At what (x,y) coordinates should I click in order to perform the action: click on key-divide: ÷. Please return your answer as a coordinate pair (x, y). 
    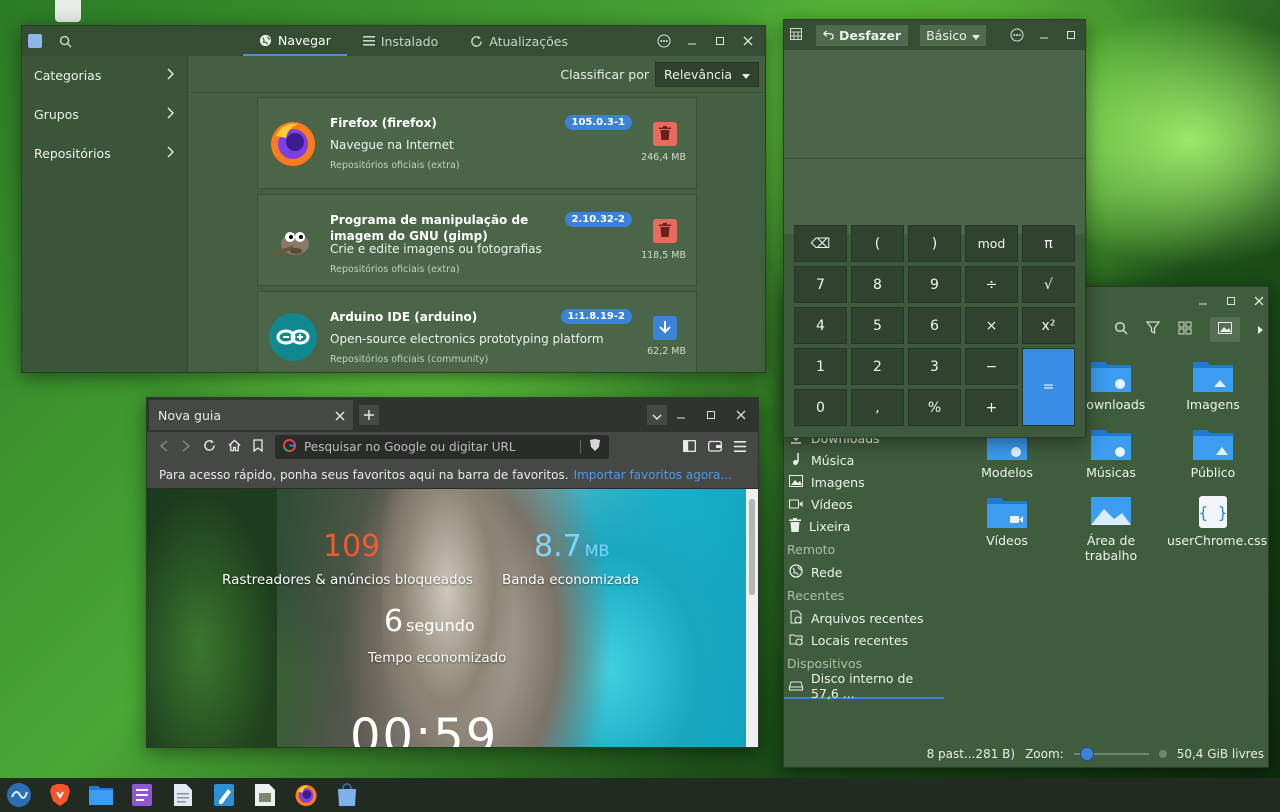
    Looking at the image, I should click on (991, 284).